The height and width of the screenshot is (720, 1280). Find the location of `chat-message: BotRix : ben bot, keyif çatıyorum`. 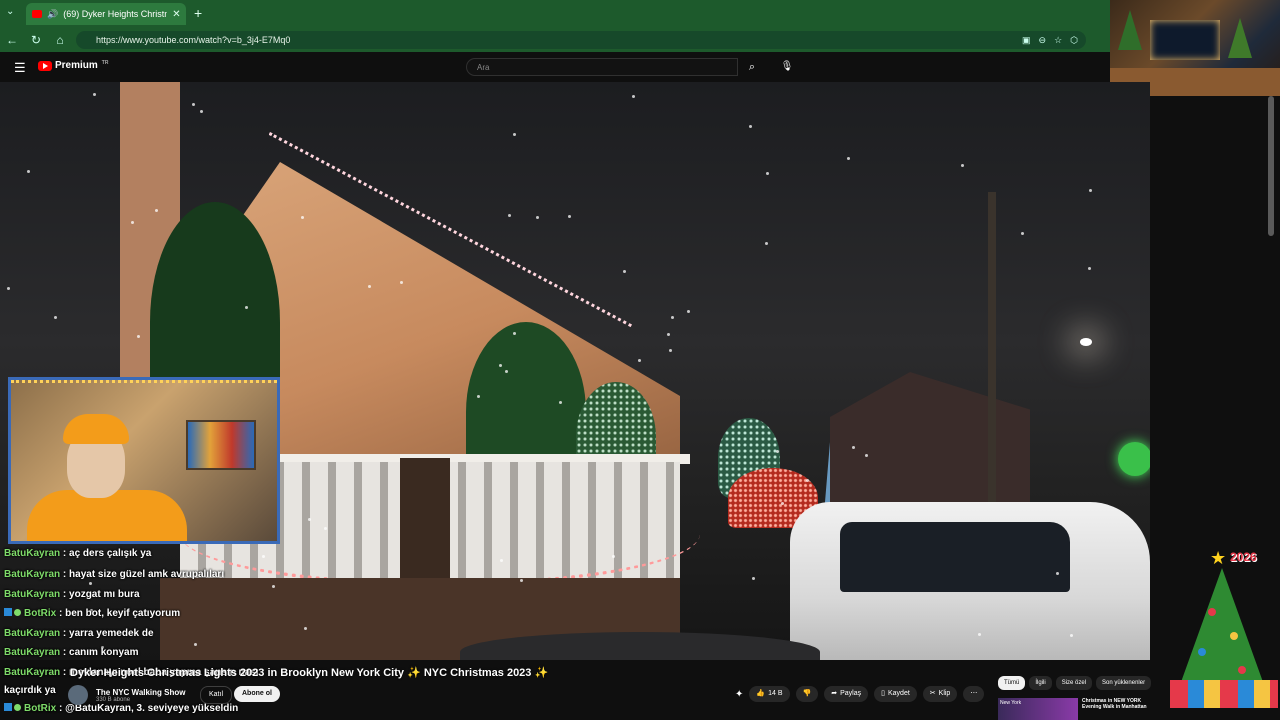

chat-message: BotRix : ben bot, keyif çatıyorum is located at coordinates (92, 613).